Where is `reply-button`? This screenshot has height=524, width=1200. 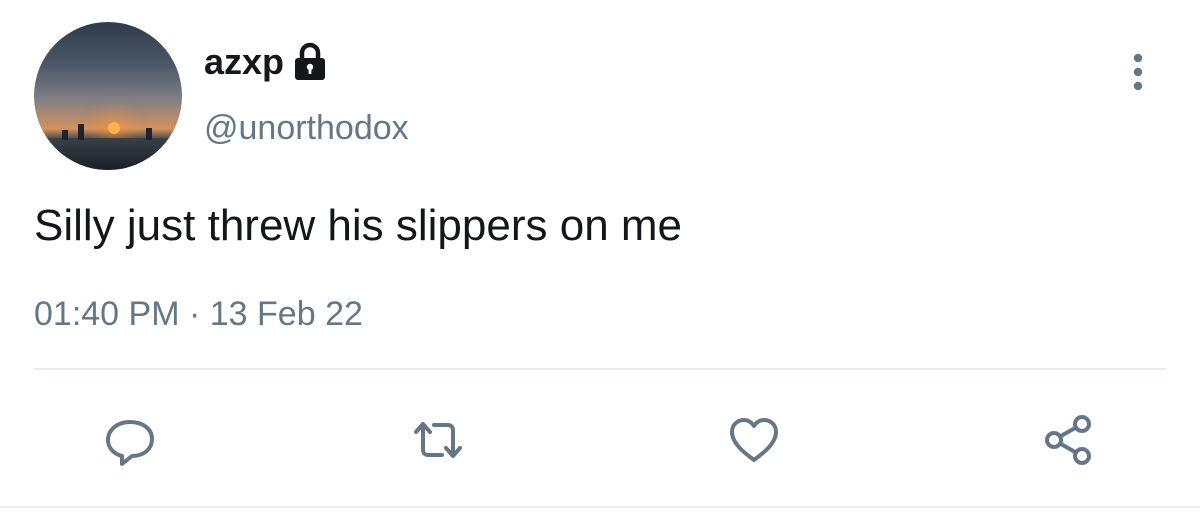 reply-button is located at coordinates (130, 440).